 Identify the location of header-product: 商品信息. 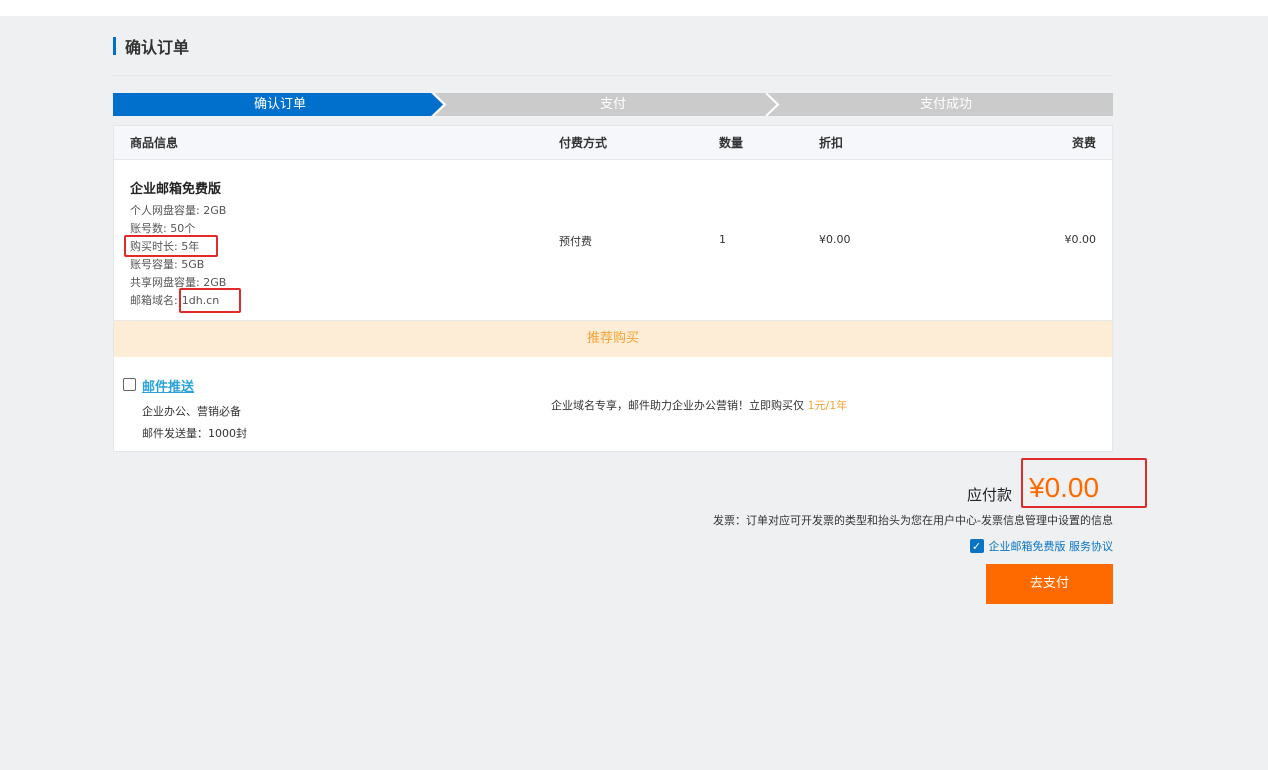
(154, 143).